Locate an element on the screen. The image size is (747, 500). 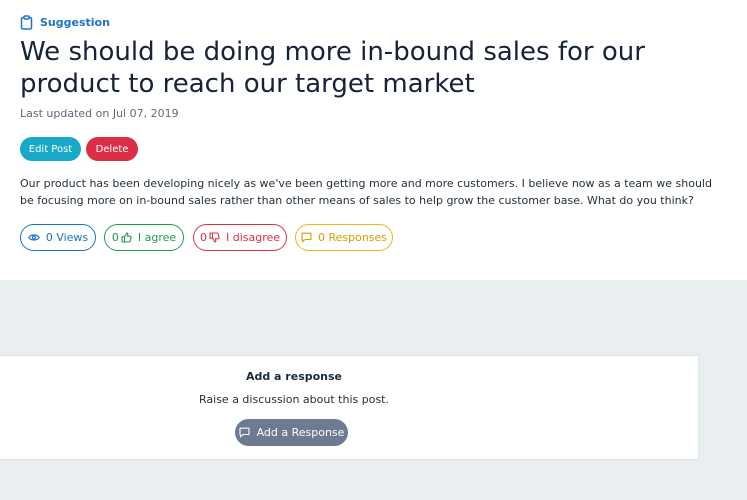
clipboard-icon is located at coordinates (26, 22).